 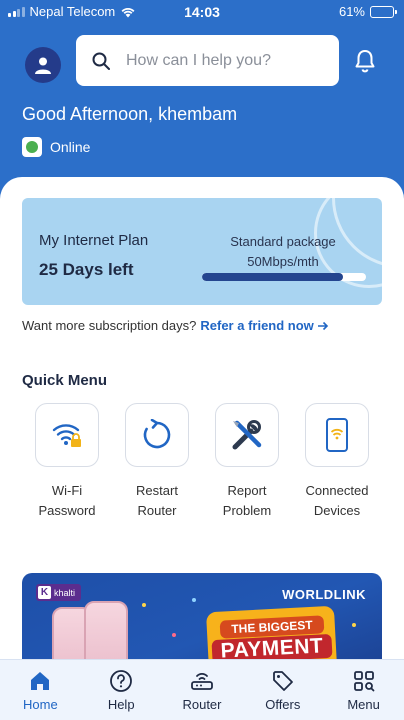 What do you see at coordinates (70, 147) in the screenshot?
I see `connection-status-label: Online` at bounding box center [70, 147].